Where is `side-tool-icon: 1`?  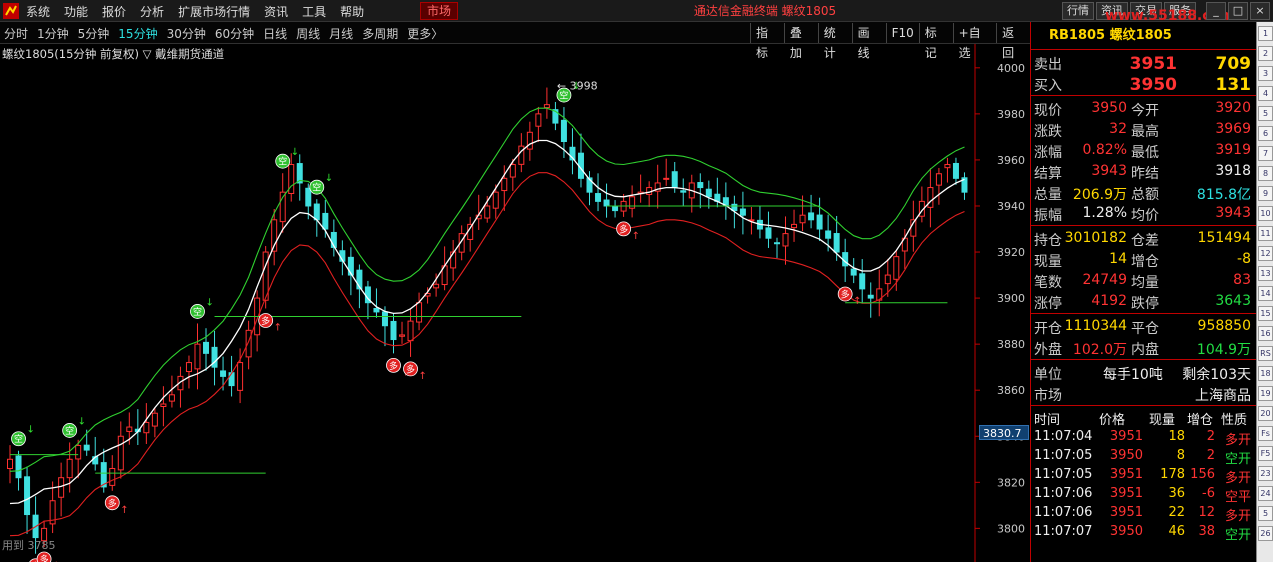 side-tool-icon: 1 is located at coordinates (1265, 33).